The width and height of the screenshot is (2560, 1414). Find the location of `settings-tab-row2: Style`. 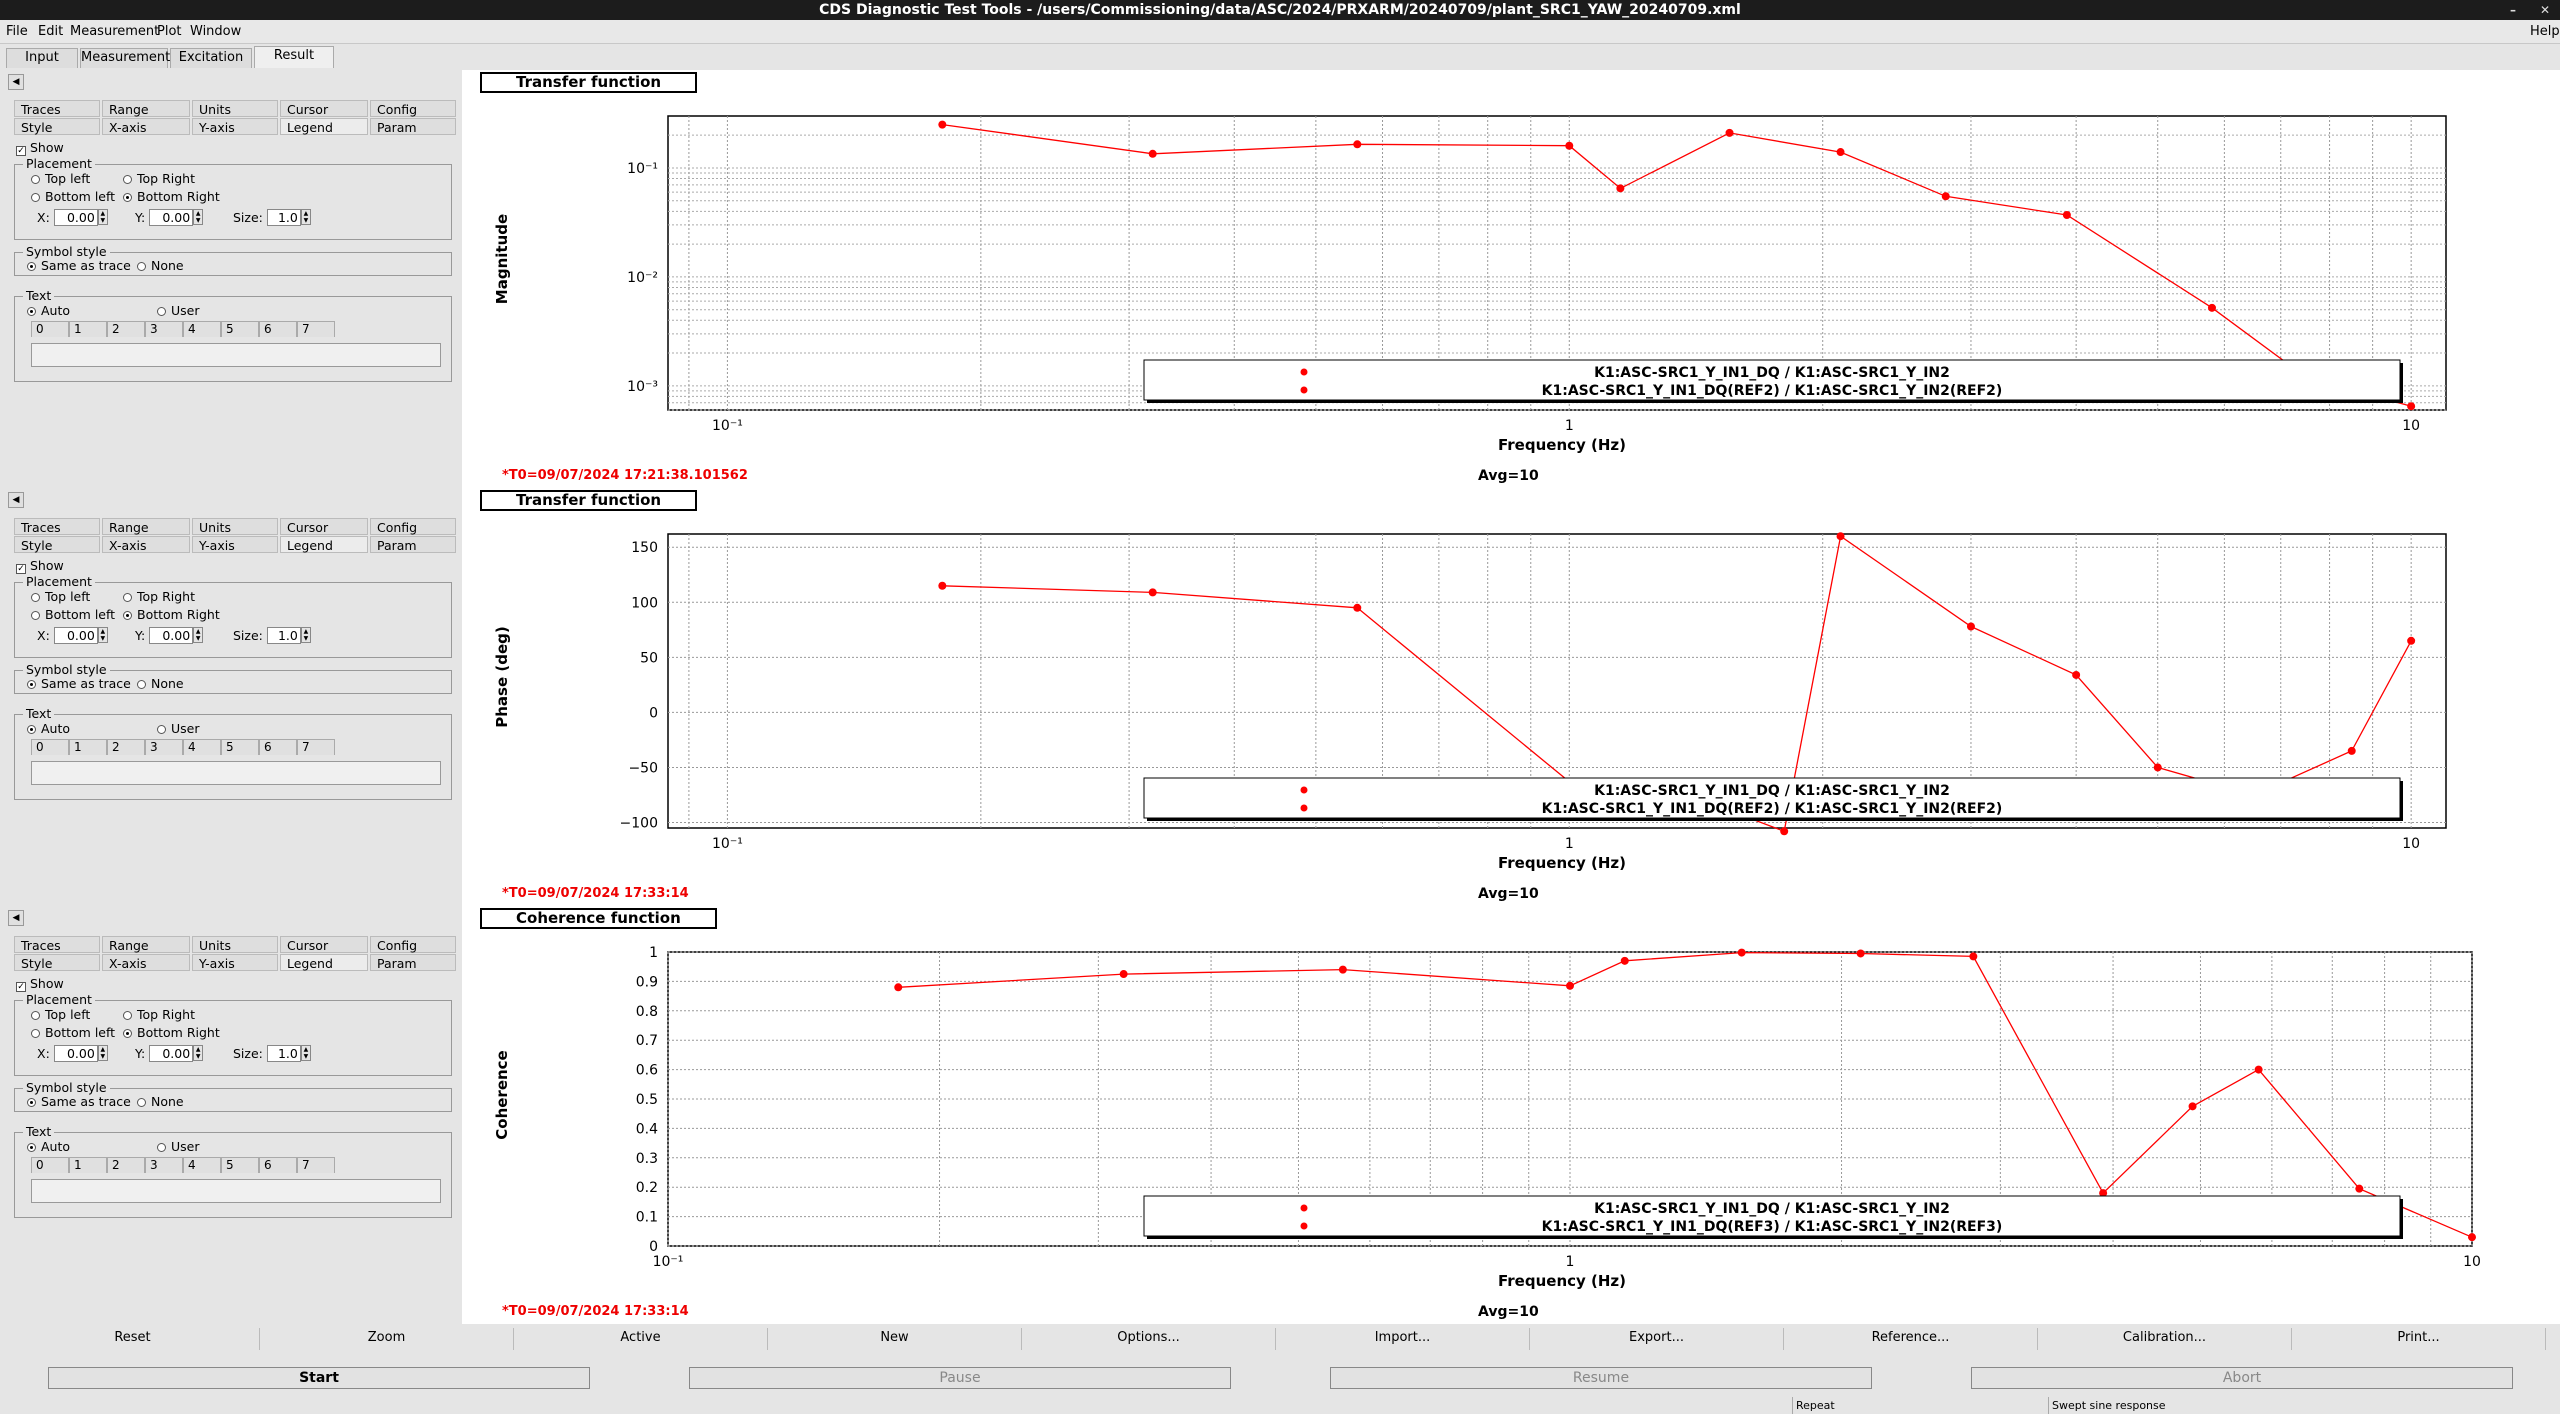

settings-tab-row2: Style is located at coordinates (57, 126).